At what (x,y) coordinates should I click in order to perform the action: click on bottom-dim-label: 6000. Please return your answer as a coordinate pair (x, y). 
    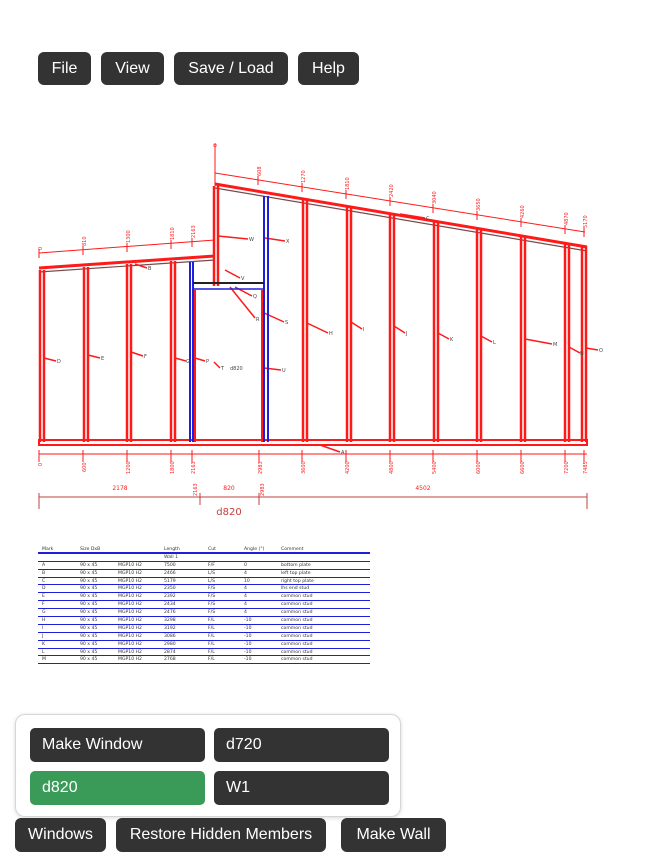
    Looking at the image, I should click on (479, 467).